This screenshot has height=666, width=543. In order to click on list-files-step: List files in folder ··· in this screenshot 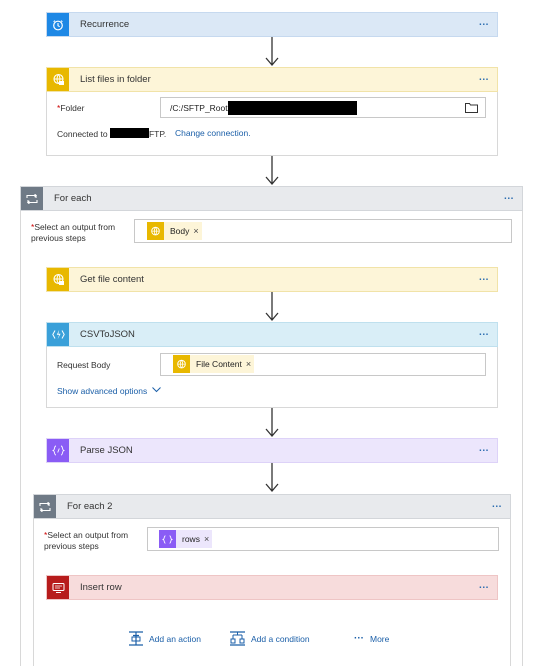, I will do `click(272, 79)`.